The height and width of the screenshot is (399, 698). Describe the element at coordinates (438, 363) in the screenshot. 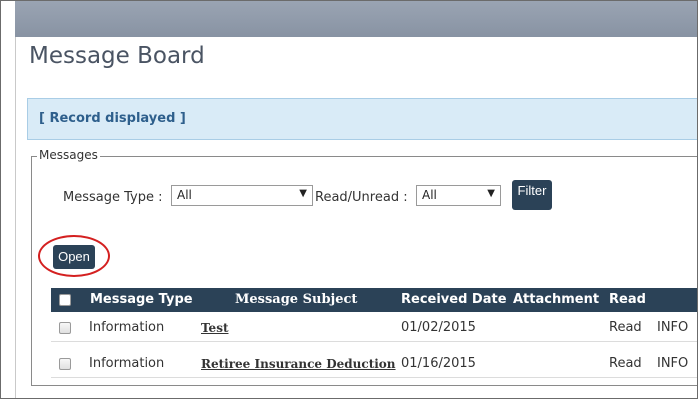

I see `row-received-date: 01/16/2015` at that location.